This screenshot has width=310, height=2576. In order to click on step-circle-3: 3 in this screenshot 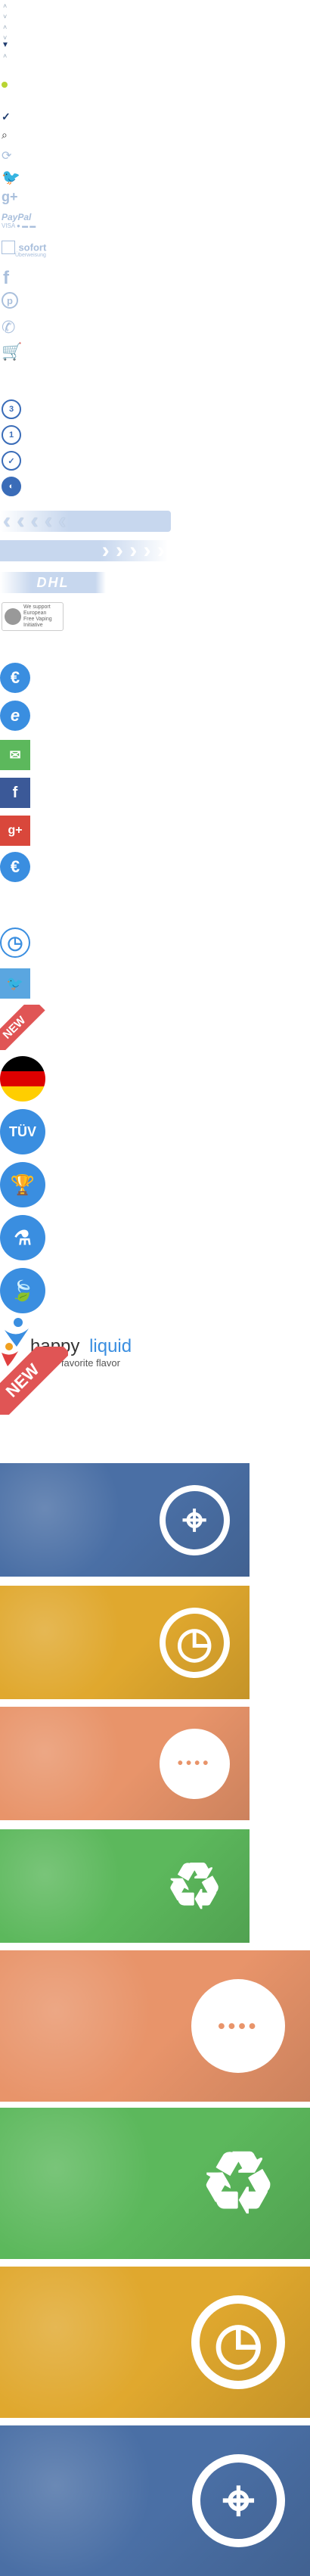, I will do `click(11, 409)`.